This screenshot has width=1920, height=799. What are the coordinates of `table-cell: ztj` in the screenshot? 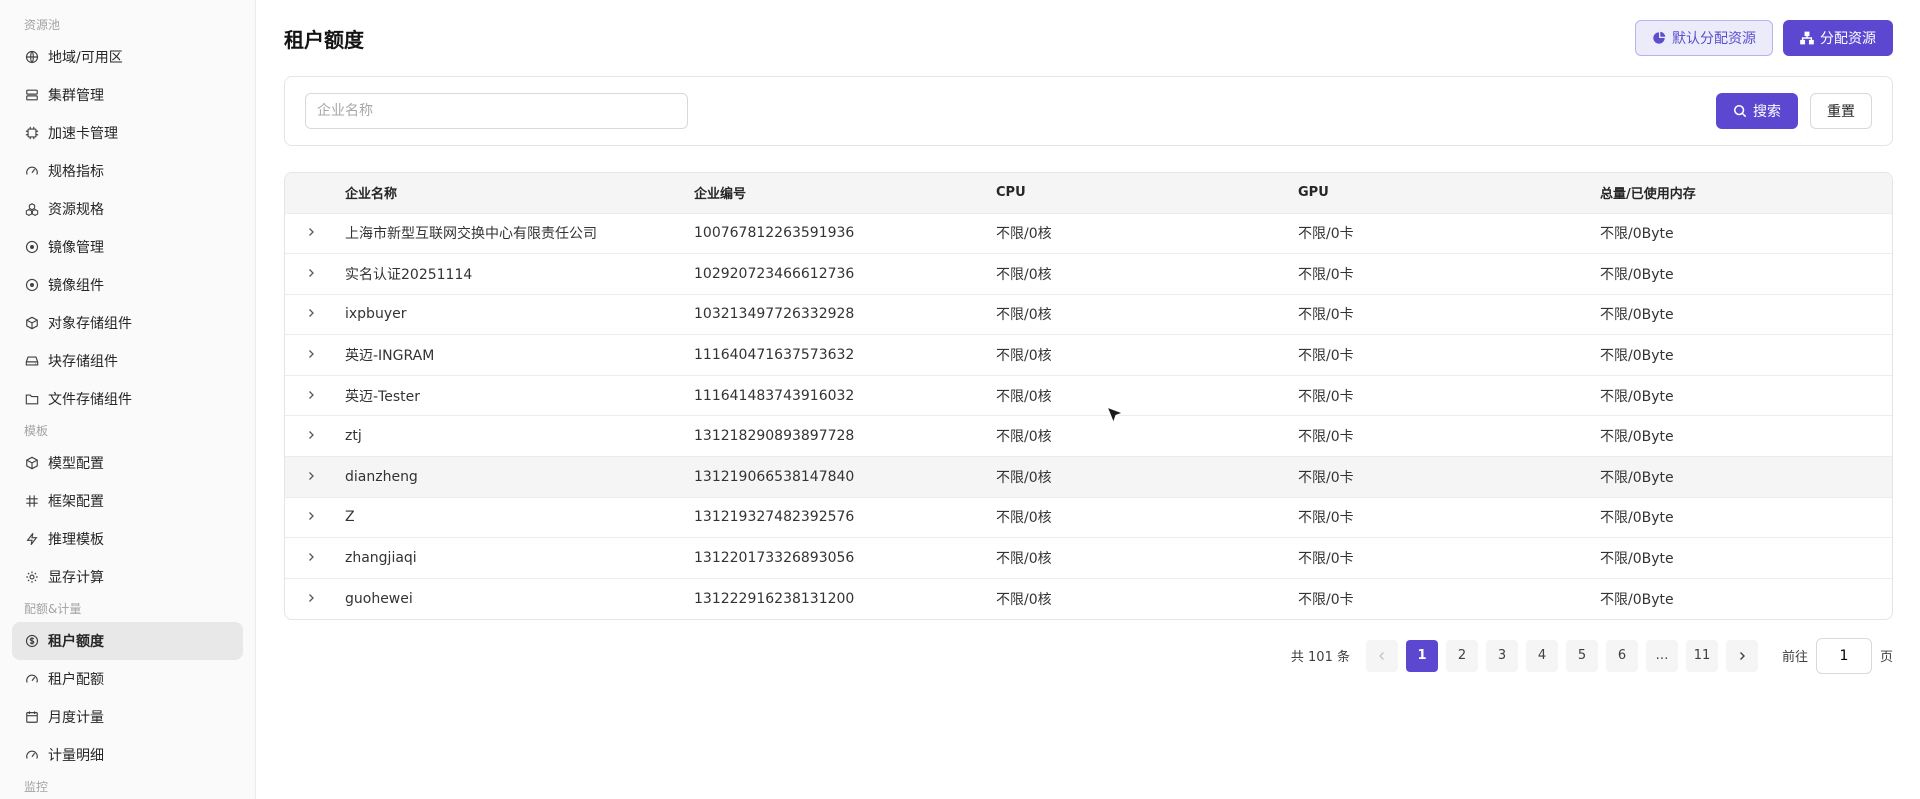 It's located at (353, 436).